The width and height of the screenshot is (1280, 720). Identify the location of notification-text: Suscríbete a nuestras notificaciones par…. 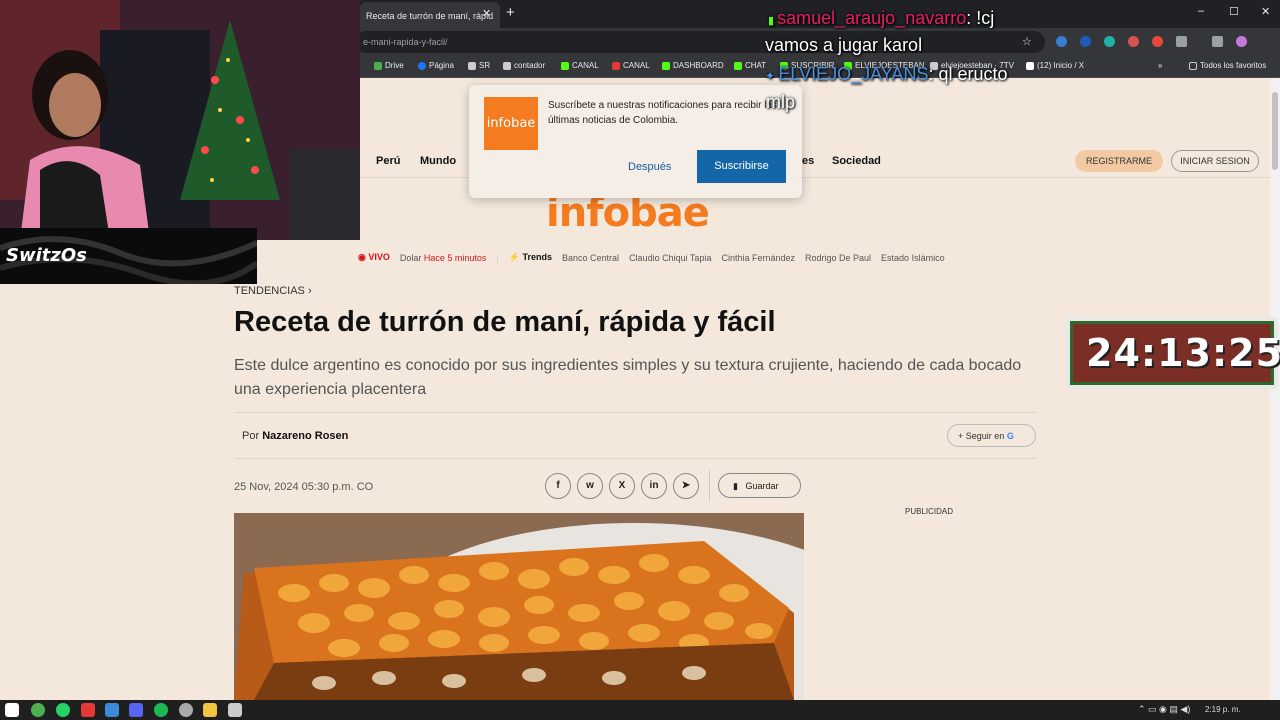
(663, 113).